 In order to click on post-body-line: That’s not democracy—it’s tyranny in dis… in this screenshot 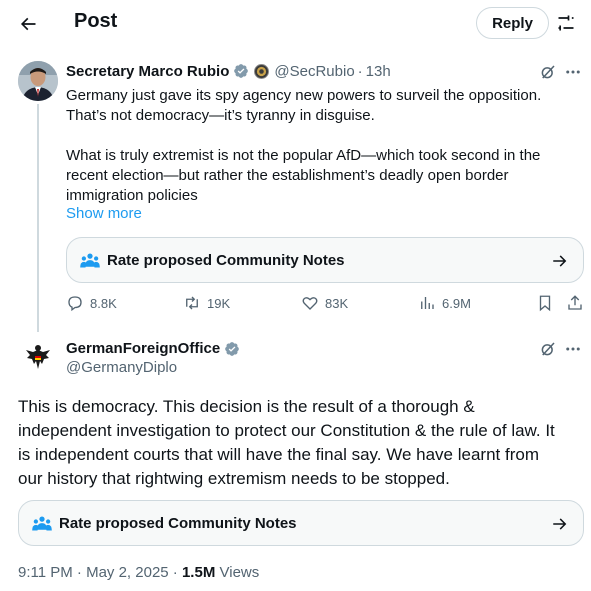, I will do `click(220, 115)`.